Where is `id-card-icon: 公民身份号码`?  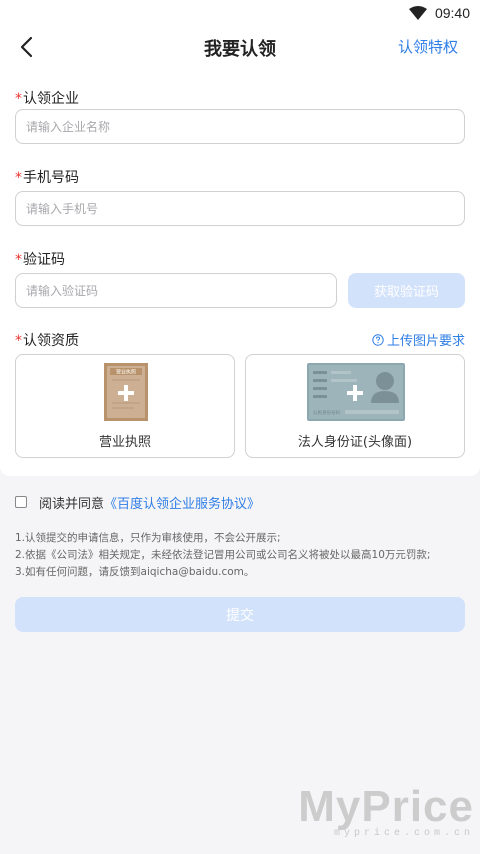
id-card-icon: 公民身份号码 is located at coordinates (356, 392).